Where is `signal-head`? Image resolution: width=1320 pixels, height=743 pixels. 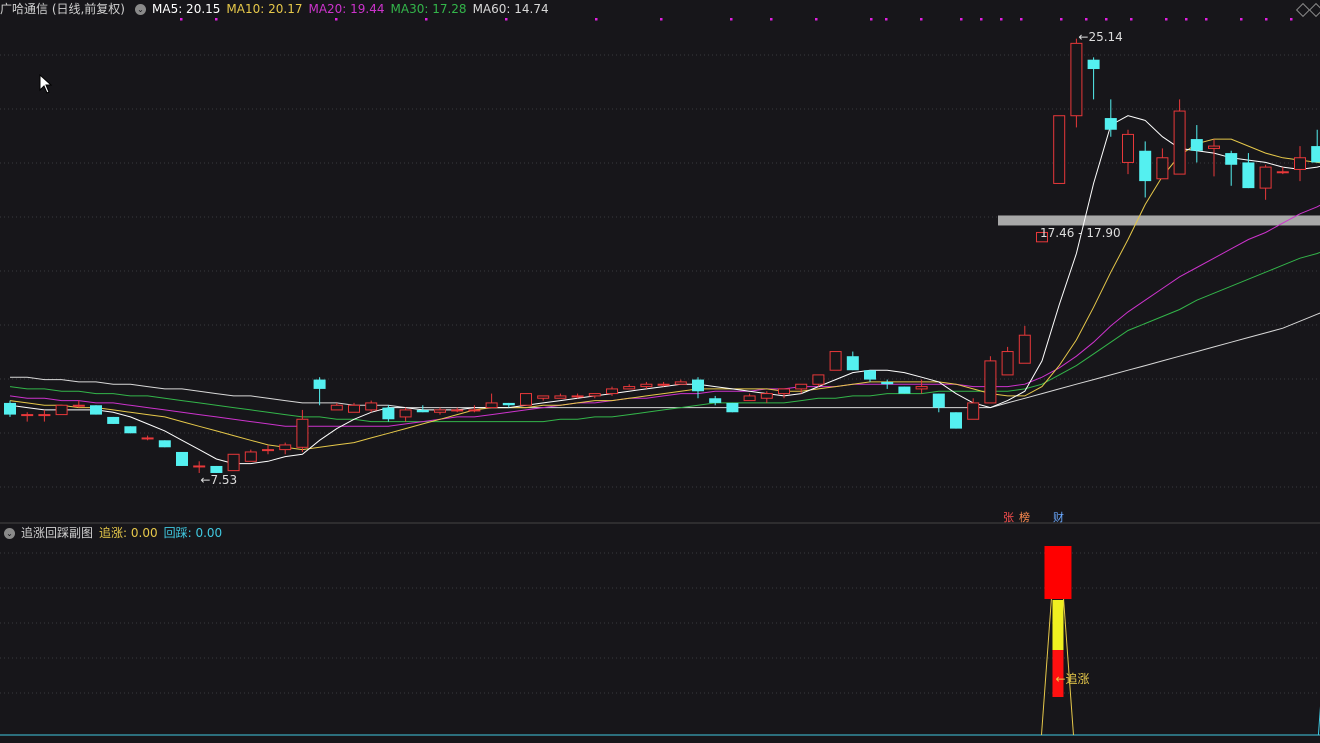 signal-head is located at coordinates (1058, 572).